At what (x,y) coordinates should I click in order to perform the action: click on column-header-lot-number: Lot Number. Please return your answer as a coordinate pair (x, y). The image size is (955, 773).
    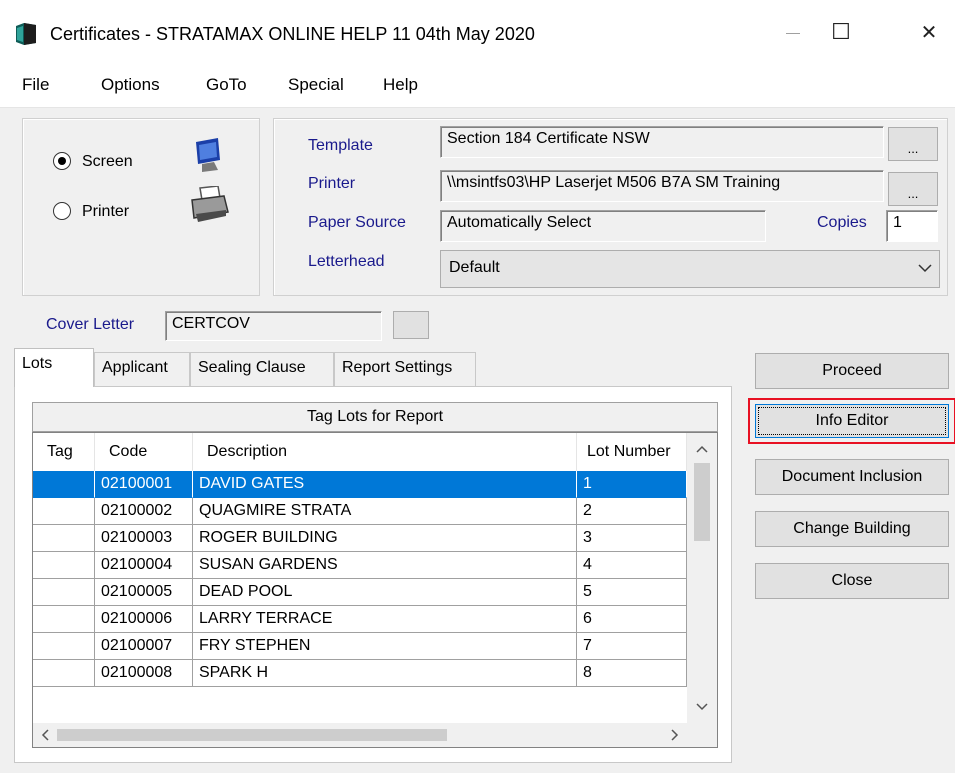
    Looking at the image, I should click on (632, 452).